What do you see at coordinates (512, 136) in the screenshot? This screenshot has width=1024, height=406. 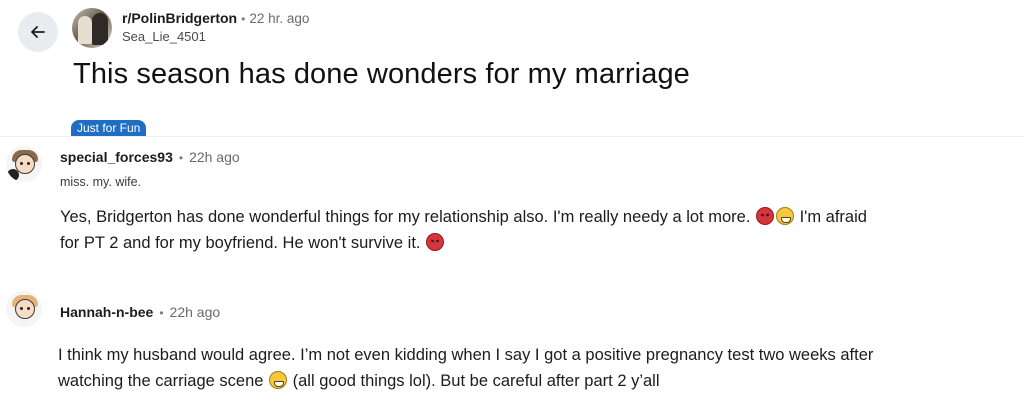 I see `divider` at bounding box center [512, 136].